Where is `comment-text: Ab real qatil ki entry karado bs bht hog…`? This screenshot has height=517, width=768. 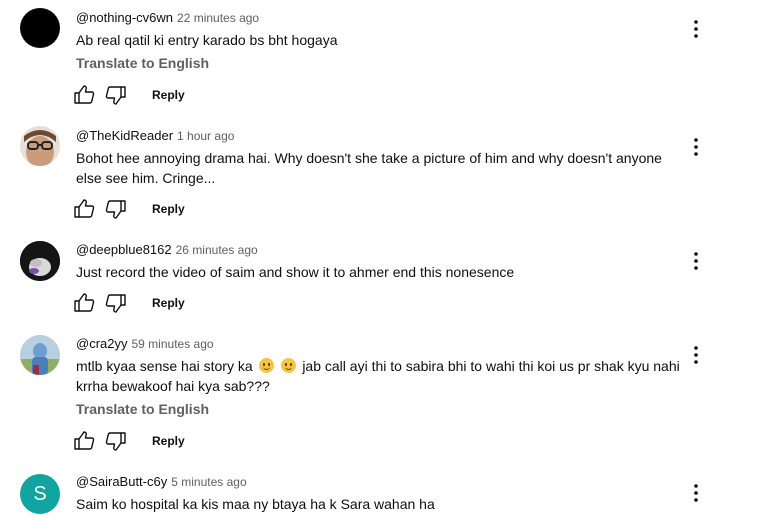 comment-text: Ab real qatil ki entry karado bs bht hog… is located at coordinates (207, 40).